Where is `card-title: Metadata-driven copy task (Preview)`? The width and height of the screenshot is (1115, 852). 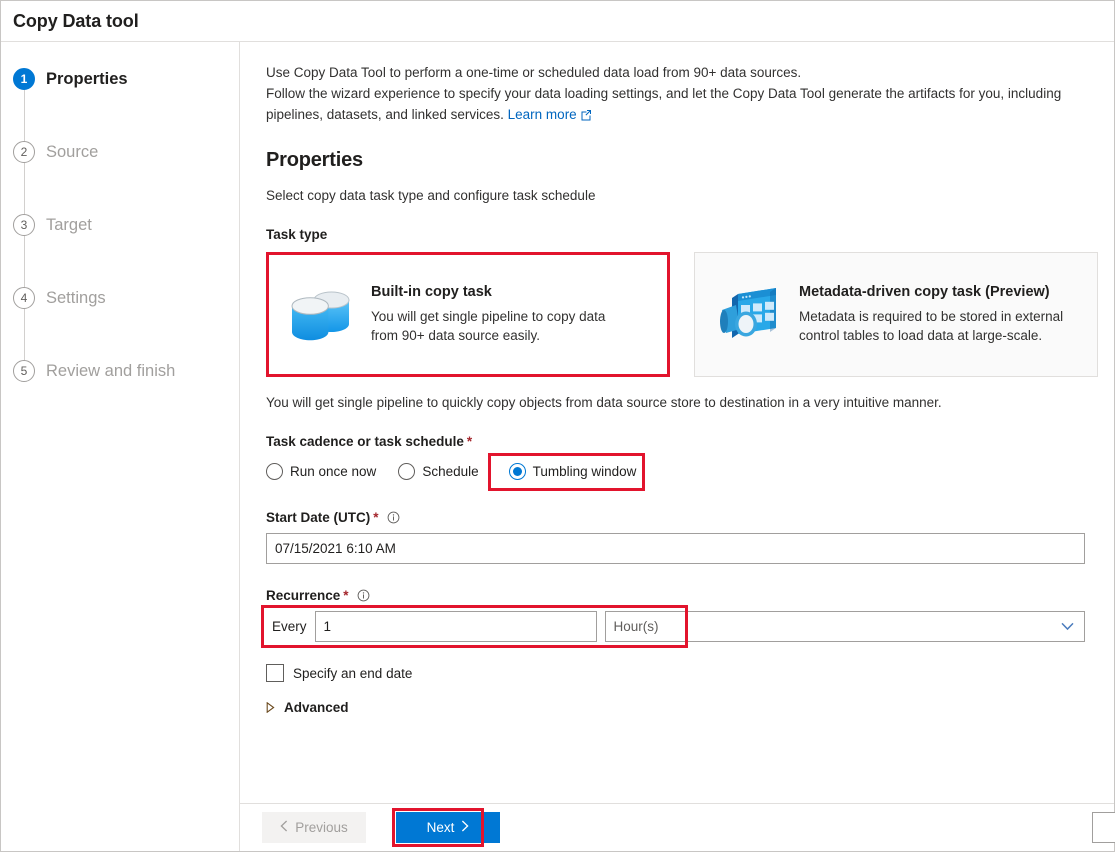
card-title: Metadata-driven copy task (Preview) is located at coordinates (924, 292).